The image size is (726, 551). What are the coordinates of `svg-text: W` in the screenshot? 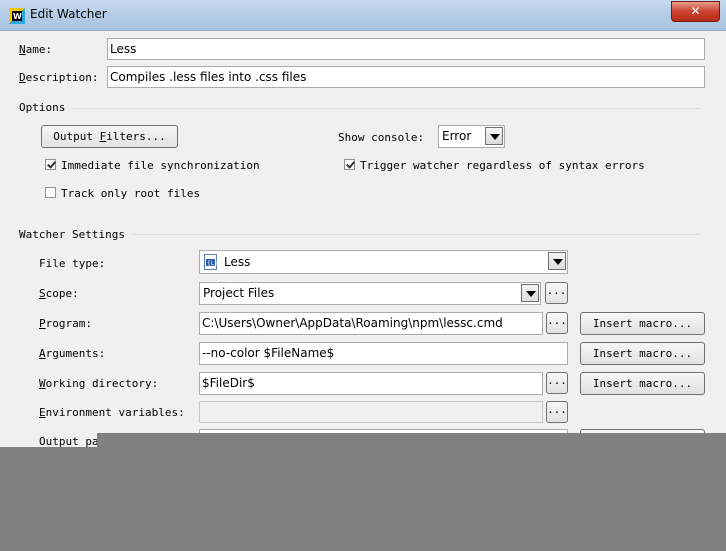 It's located at (17, 16).